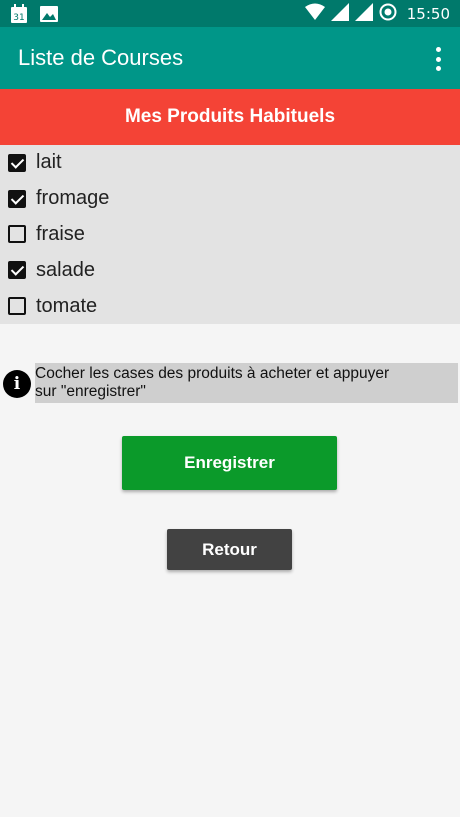  What do you see at coordinates (230, 270) in the screenshot?
I see `product-item-salade: salade` at bounding box center [230, 270].